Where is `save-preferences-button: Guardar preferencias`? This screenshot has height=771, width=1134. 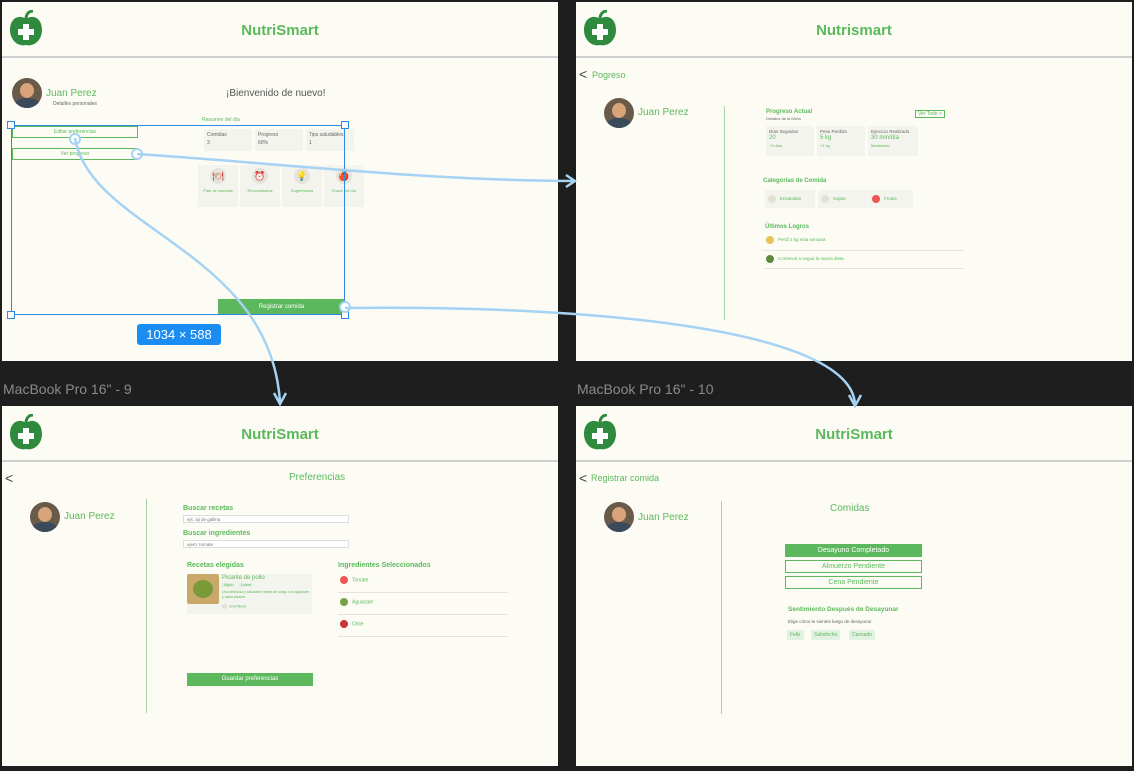
save-preferences-button: Guardar preferencias is located at coordinates (250, 679).